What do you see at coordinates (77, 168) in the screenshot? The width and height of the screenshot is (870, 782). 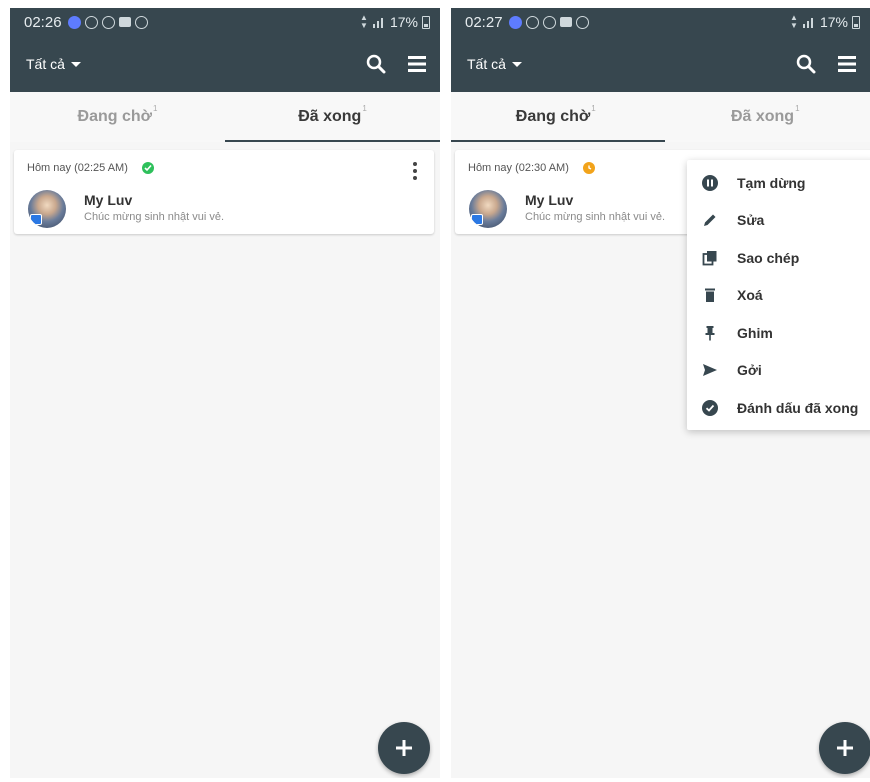 I see `schedule-time: Hôm nay (02:25 AM)` at bounding box center [77, 168].